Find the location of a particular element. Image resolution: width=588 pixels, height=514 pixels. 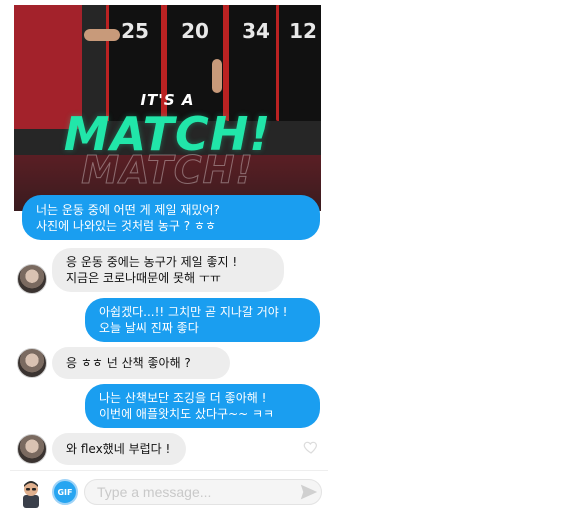

sent-message-bubble: 아쉽겠다...!! 그치만 곧 지나갈 거야 ! 오늘 날씨 진짜 좋다 is located at coordinates (202, 320).